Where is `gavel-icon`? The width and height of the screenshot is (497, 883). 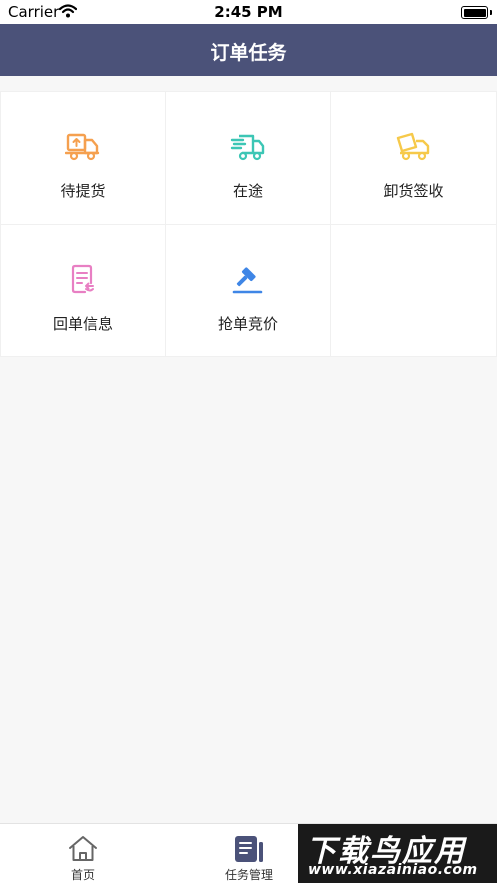 gavel-icon is located at coordinates (247, 280).